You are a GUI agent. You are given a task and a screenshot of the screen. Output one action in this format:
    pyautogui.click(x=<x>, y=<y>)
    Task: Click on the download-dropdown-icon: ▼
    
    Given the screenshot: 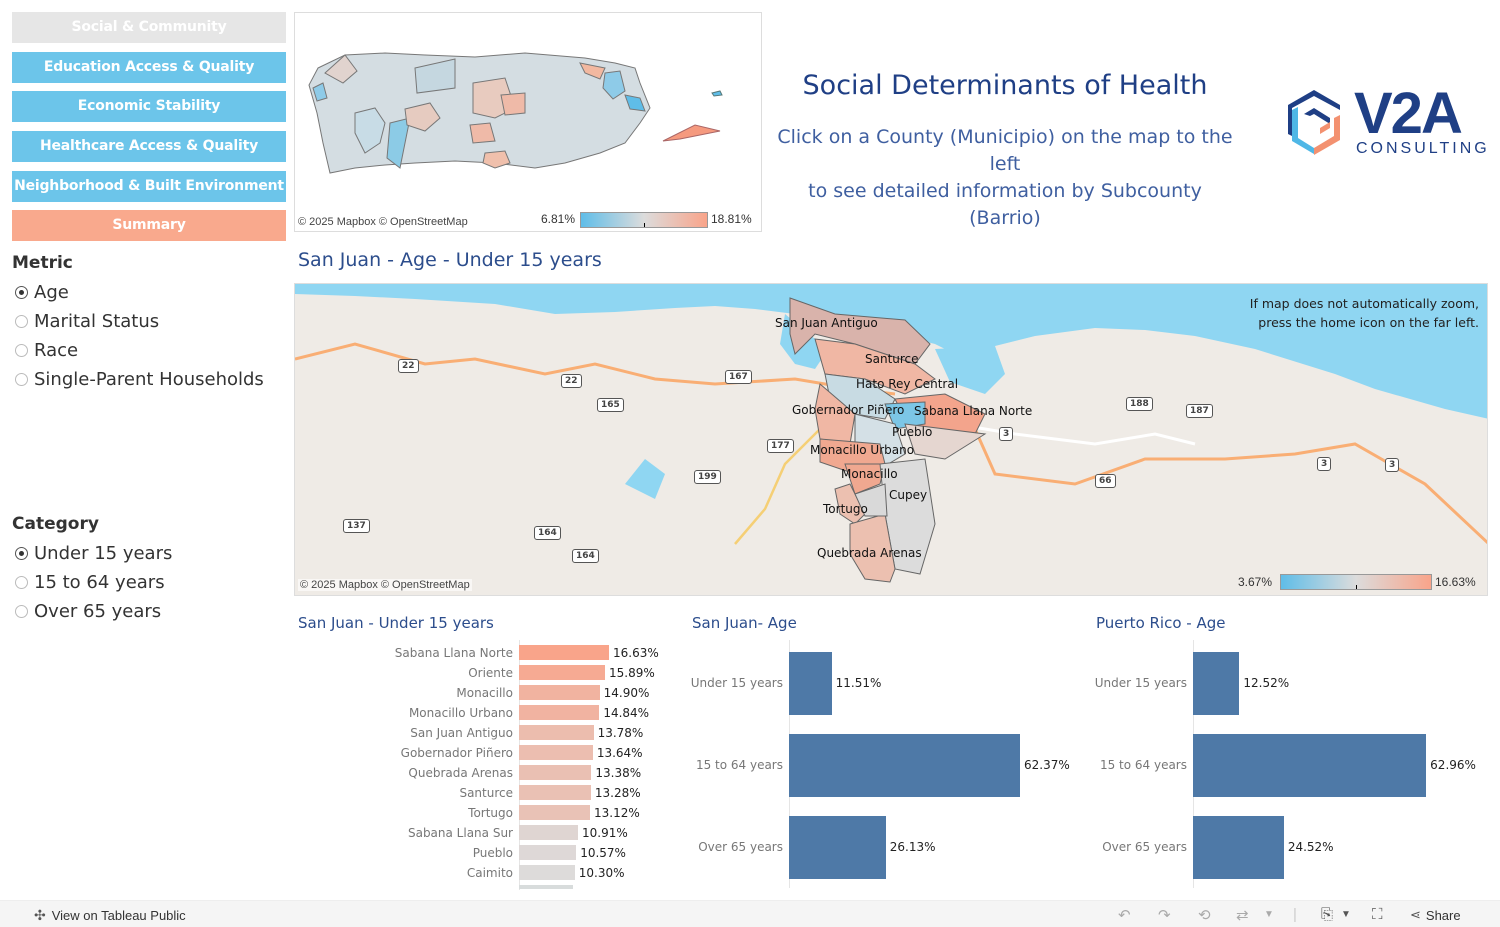 What is the action you would take?
    pyautogui.click(x=1346, y=914)
    